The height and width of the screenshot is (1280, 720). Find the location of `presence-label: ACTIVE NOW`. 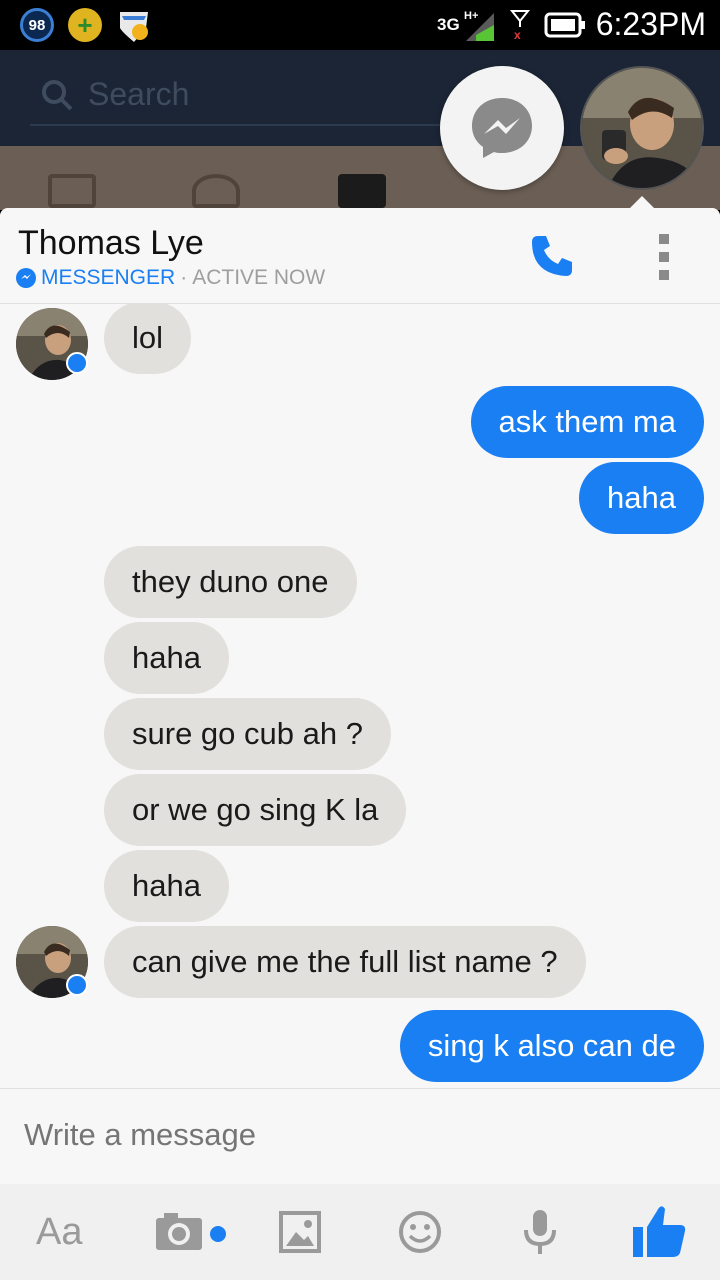

presence-label: ACTIVE NOW is located at coordinates (259, 277).